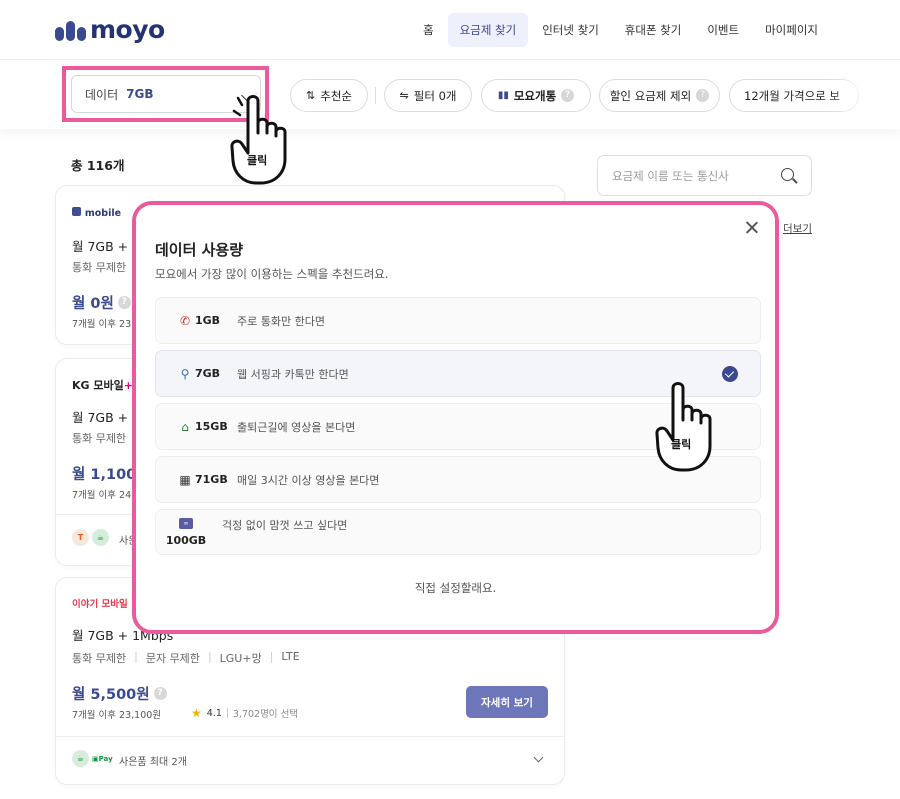  I want to click on data-option-1gb: ✆ 1GB 주로 통화만 한다면, so click(458, 320).